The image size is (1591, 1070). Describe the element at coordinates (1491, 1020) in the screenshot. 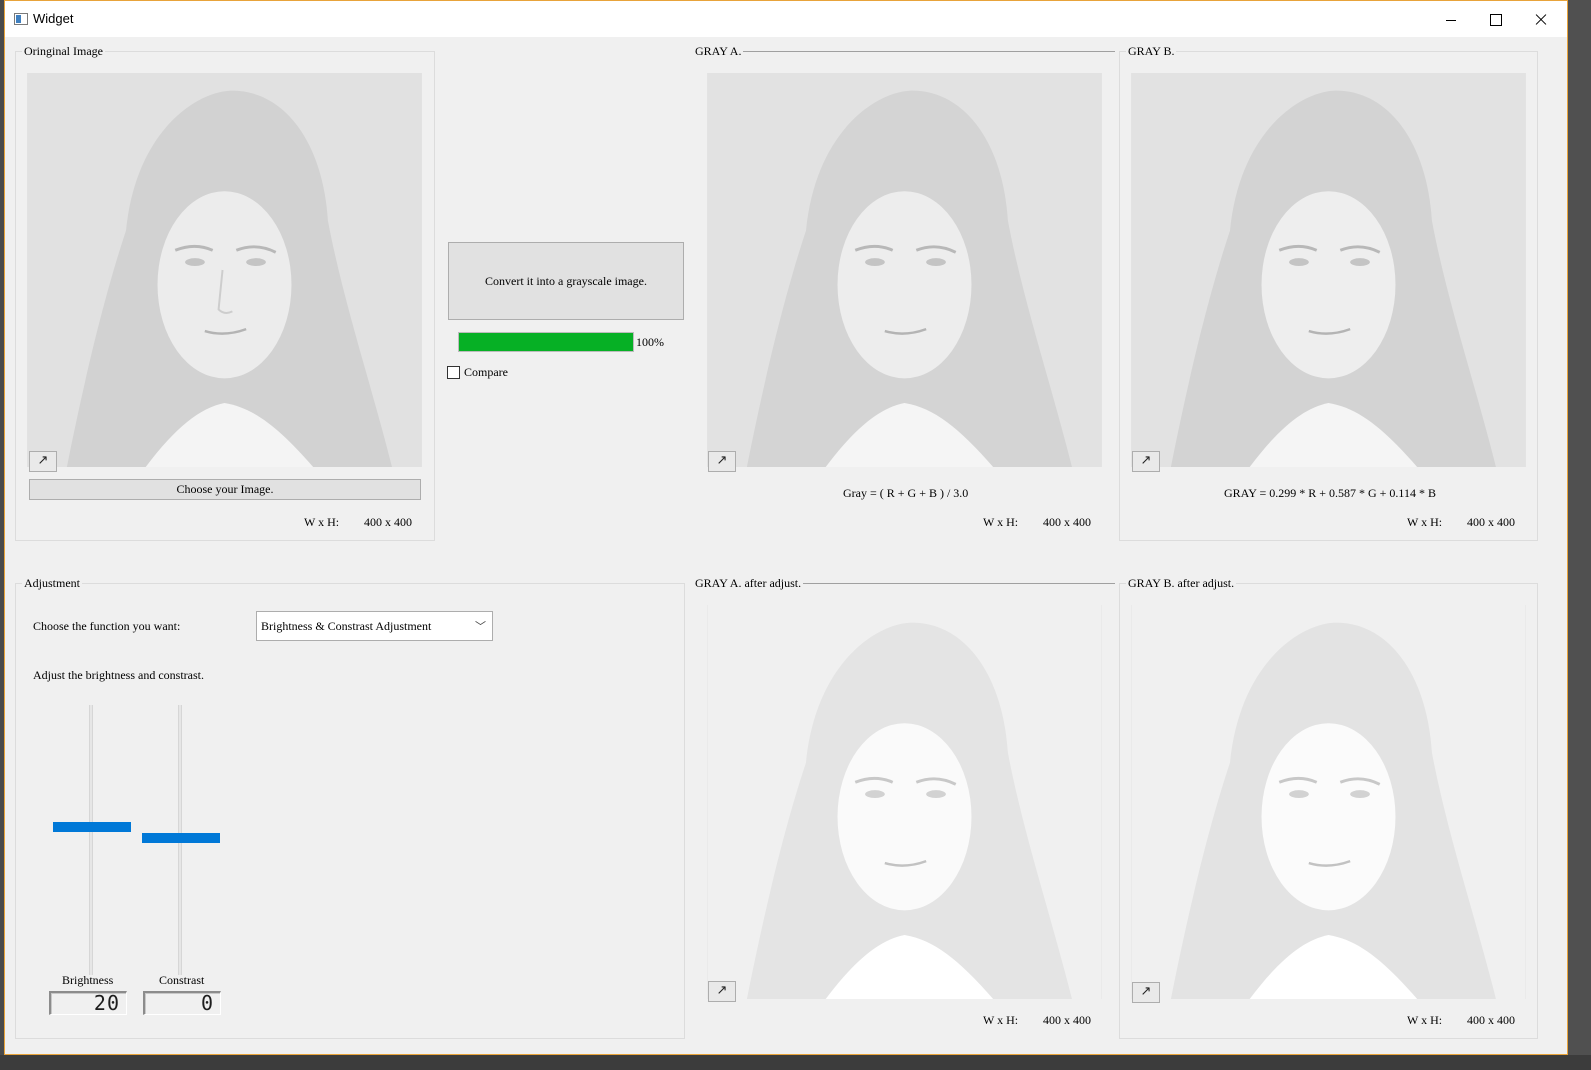

I see `gray-b-adjusted-wh-value: 400 x 400` at that location.